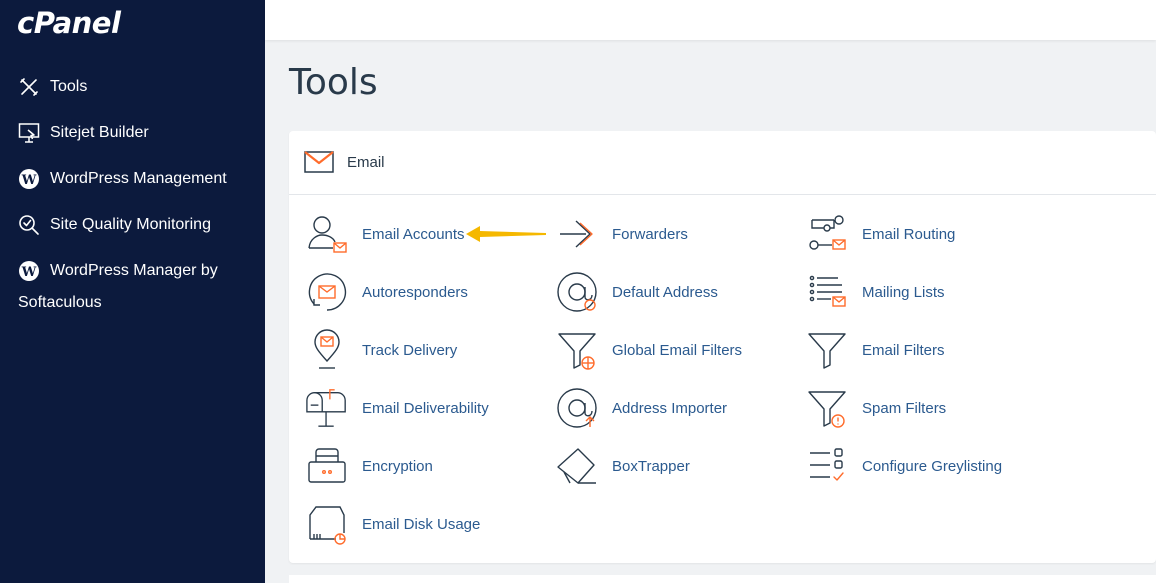 This screenshot has width=1156, height=583. What do you see at coordinates (670, 408) in the screenshot?
I see `tool-label: Address Importer` at bounding box center [670, 408].